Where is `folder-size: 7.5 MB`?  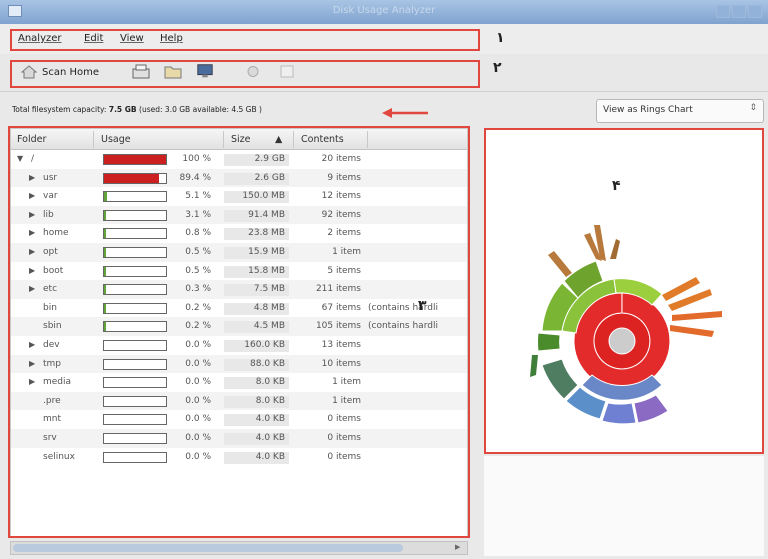 folder-size: 7.5 MB is located at coordinates (256, 290).